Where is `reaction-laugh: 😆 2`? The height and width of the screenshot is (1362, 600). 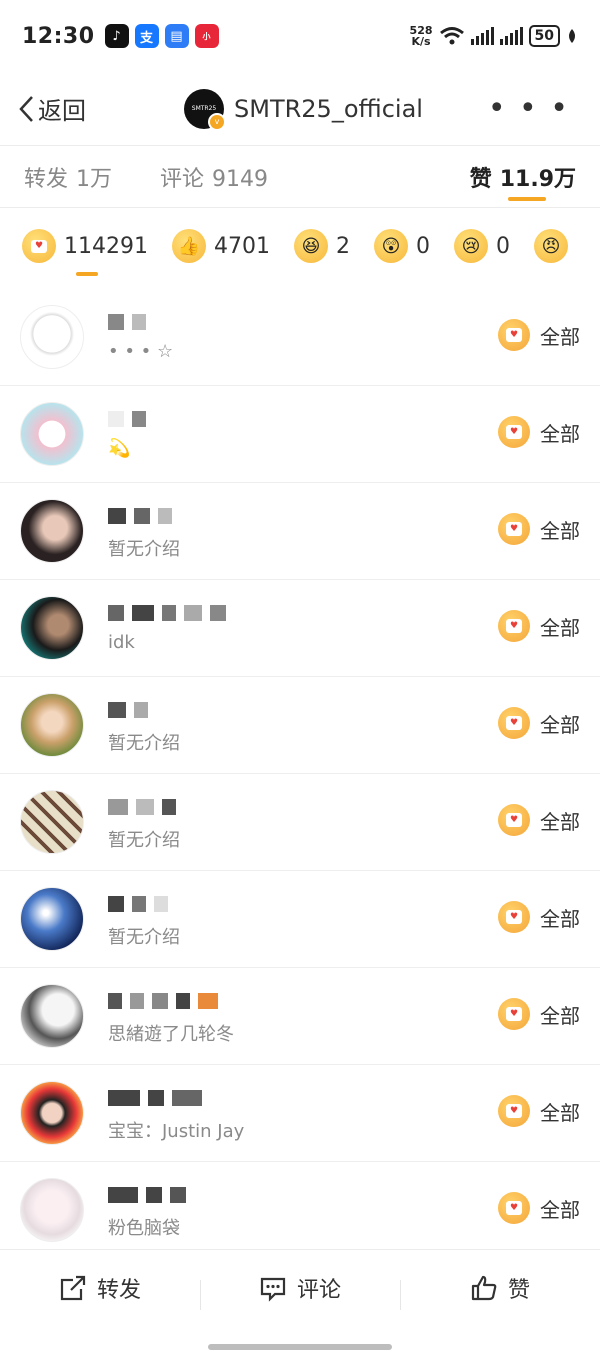
reaction-laugh: 😆 2 is located at coordinates (321, 246).